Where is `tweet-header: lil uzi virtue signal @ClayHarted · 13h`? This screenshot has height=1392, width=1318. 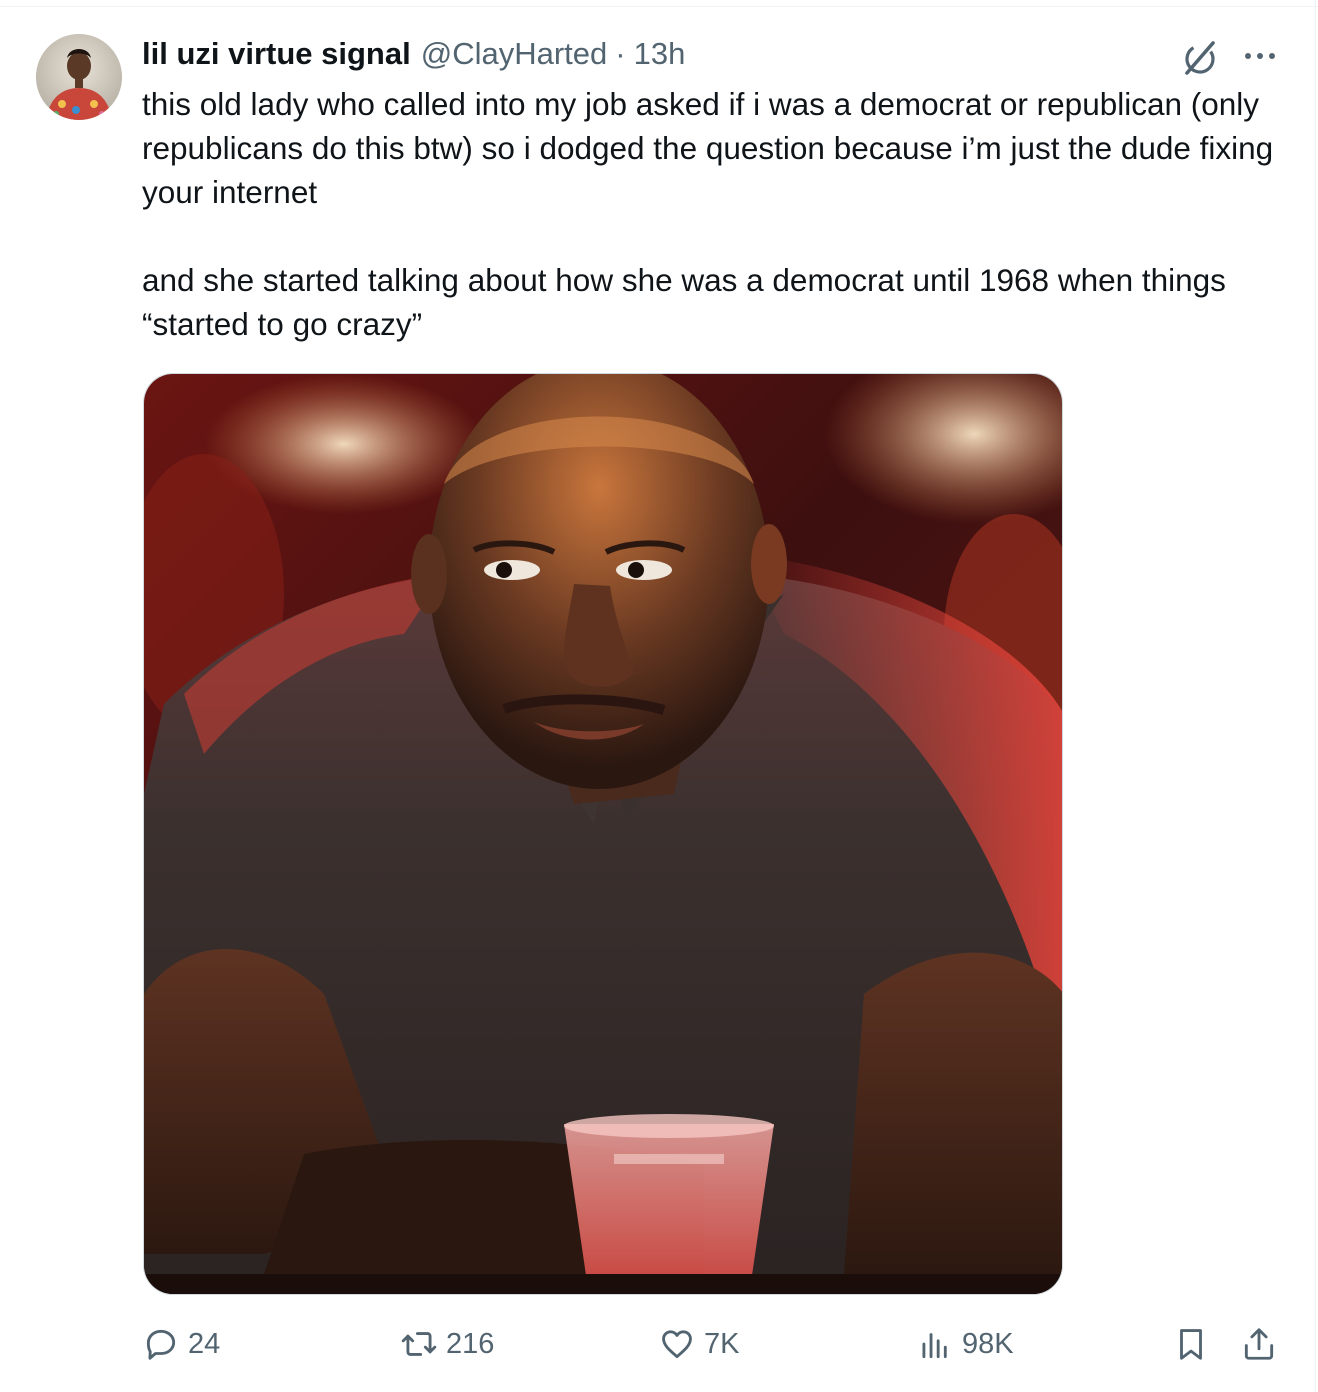
tweet-header: lil uzi virtue signal @ClayHarted · 13h is located at coordinates (413, 54).